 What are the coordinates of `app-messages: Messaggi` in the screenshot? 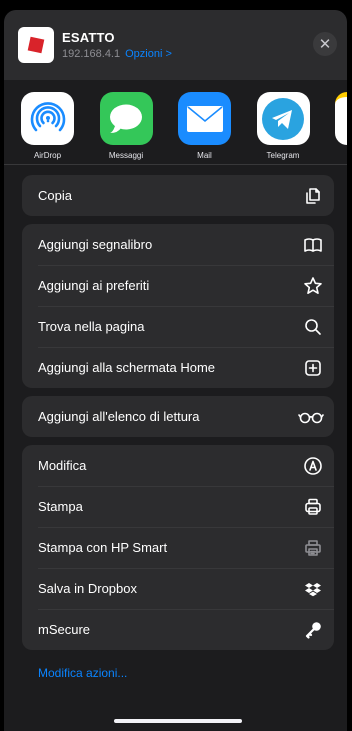 It's located at (139, 128).